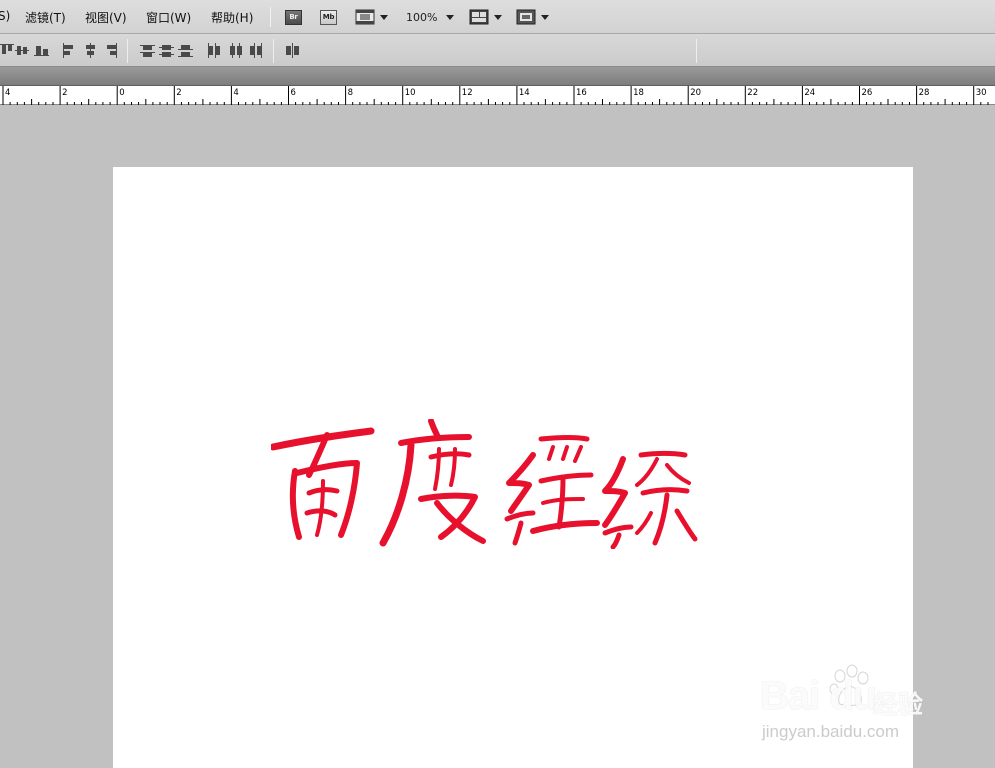 Image resolution: width=995 pixels, height=768 pixels. What do you see at coordinates (168, 17) in the screenshot?
I see `menu-window: 窗口(W)` at bounding box center [168, 17].